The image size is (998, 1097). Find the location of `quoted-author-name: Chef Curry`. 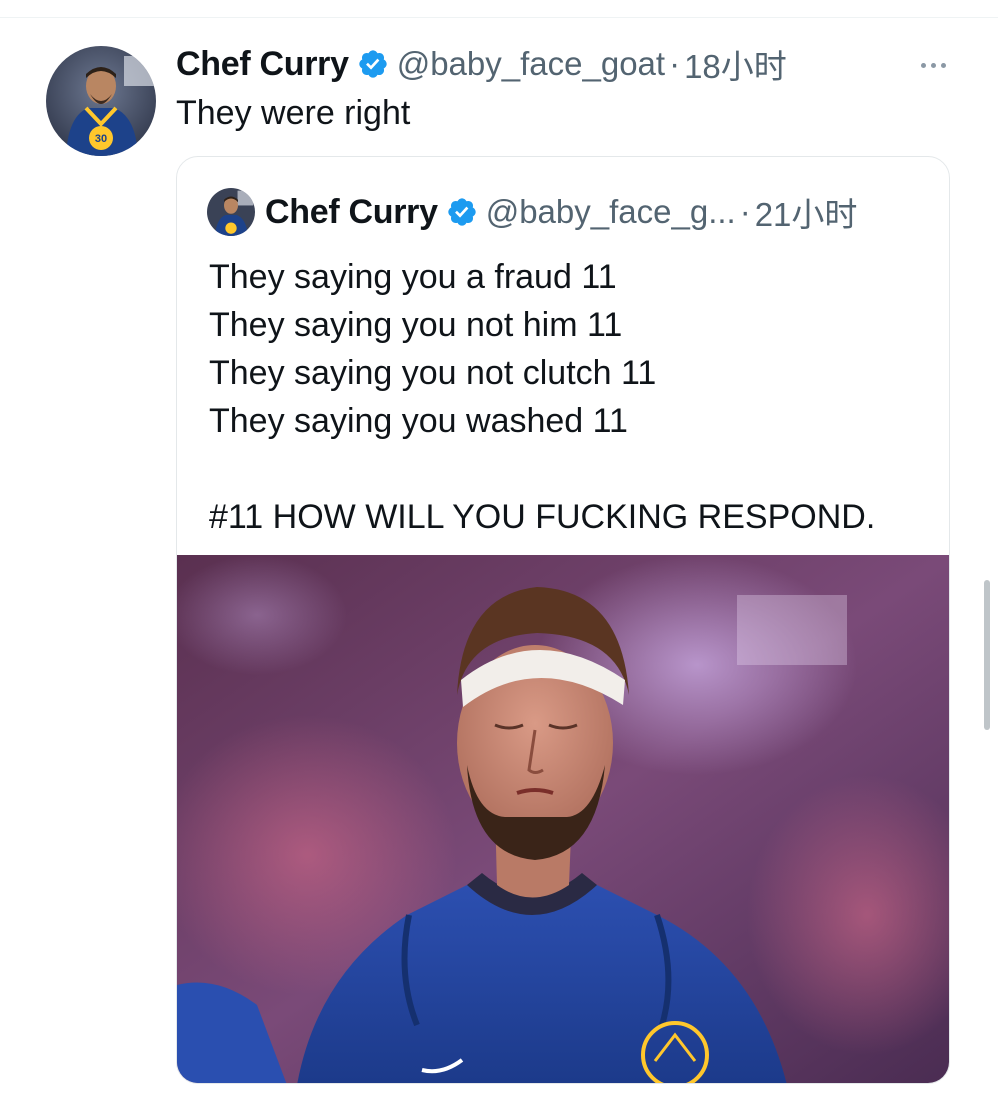

quoted-author-name: Chef Curry is located at coordinates (351, 211).